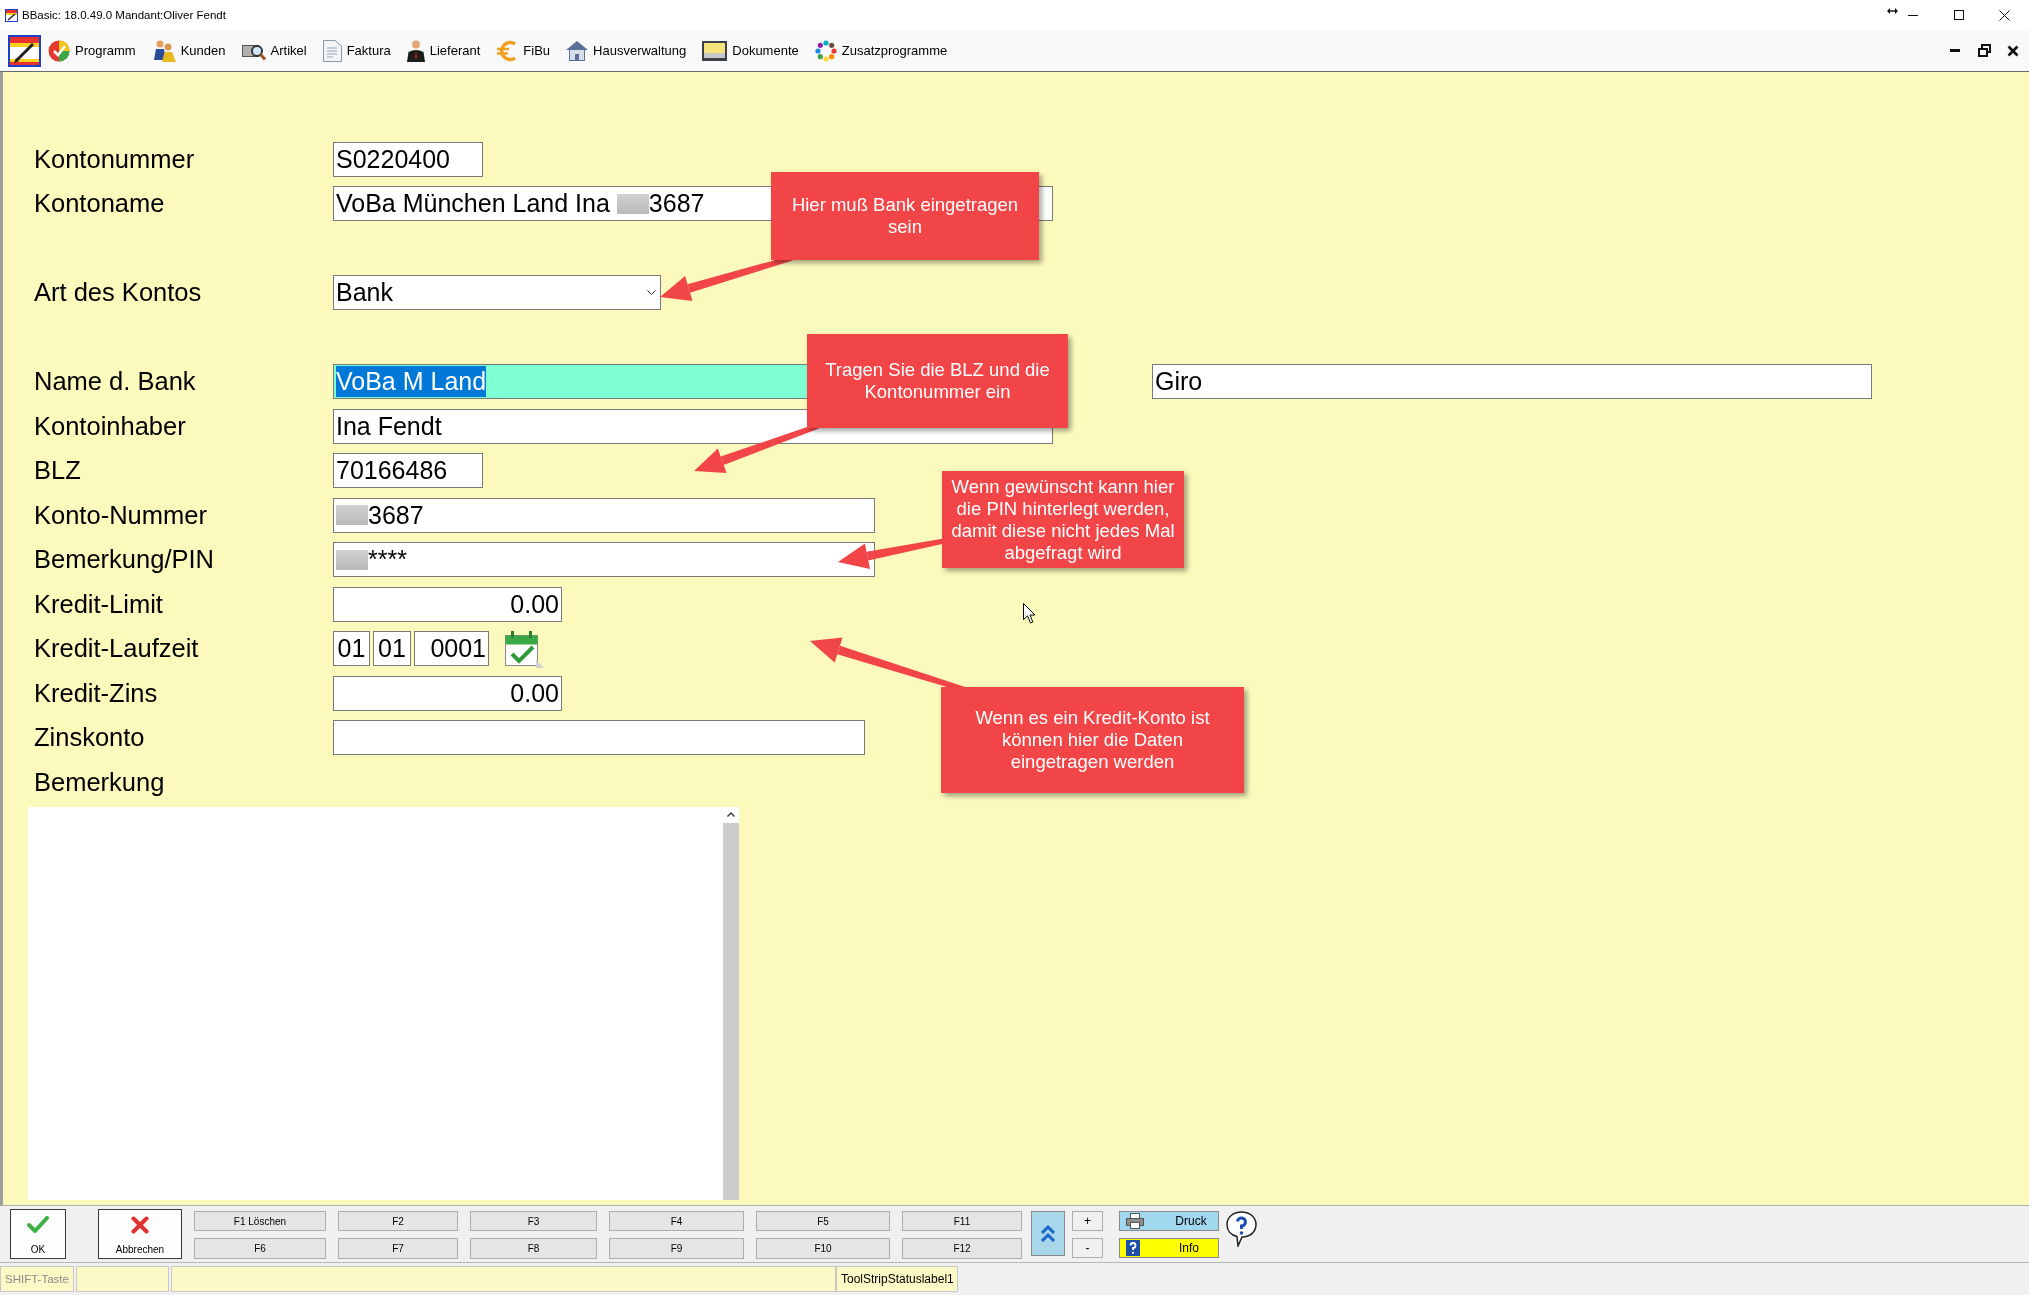 This screenshot has width=2029, height=1295. What do you see at coordinates (98, 603) in the screenshot?
I see `field-label: Kredit-Limit` at bounding box center [98, 603].